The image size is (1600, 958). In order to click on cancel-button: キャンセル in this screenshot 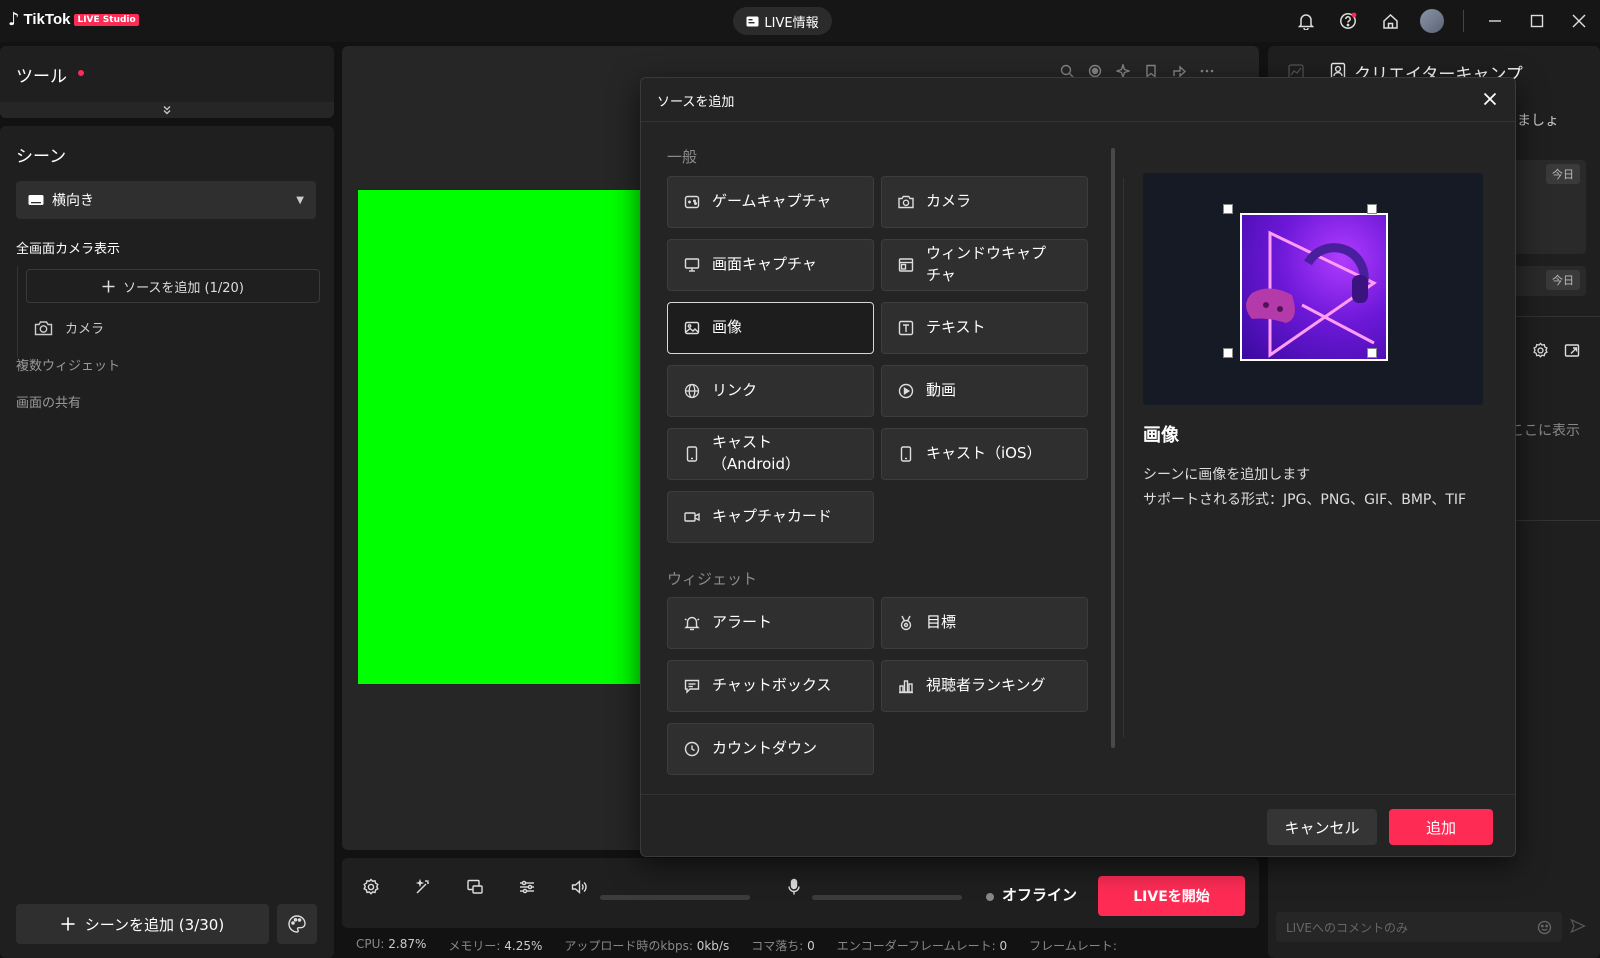, I will do `click(1322, 827)`.